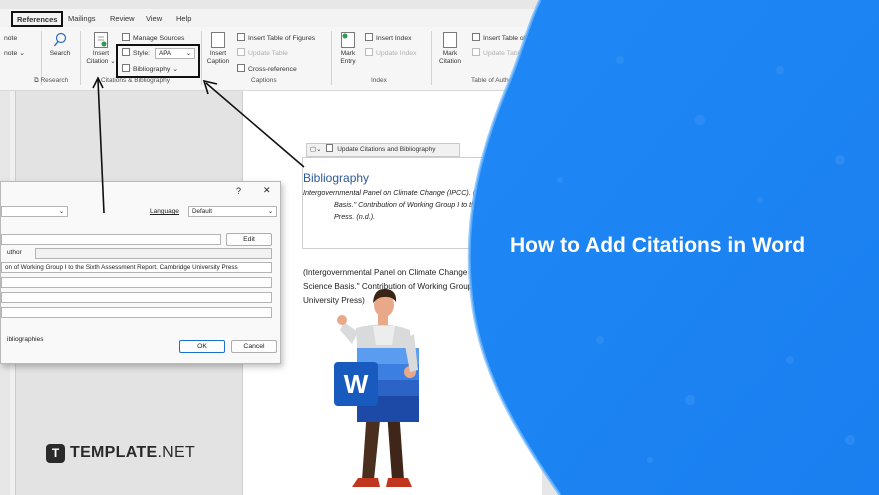 The width and height of the screenshot is (879, 495). I want to click on headline: How to Add Citations in Word, so click(658, 245).